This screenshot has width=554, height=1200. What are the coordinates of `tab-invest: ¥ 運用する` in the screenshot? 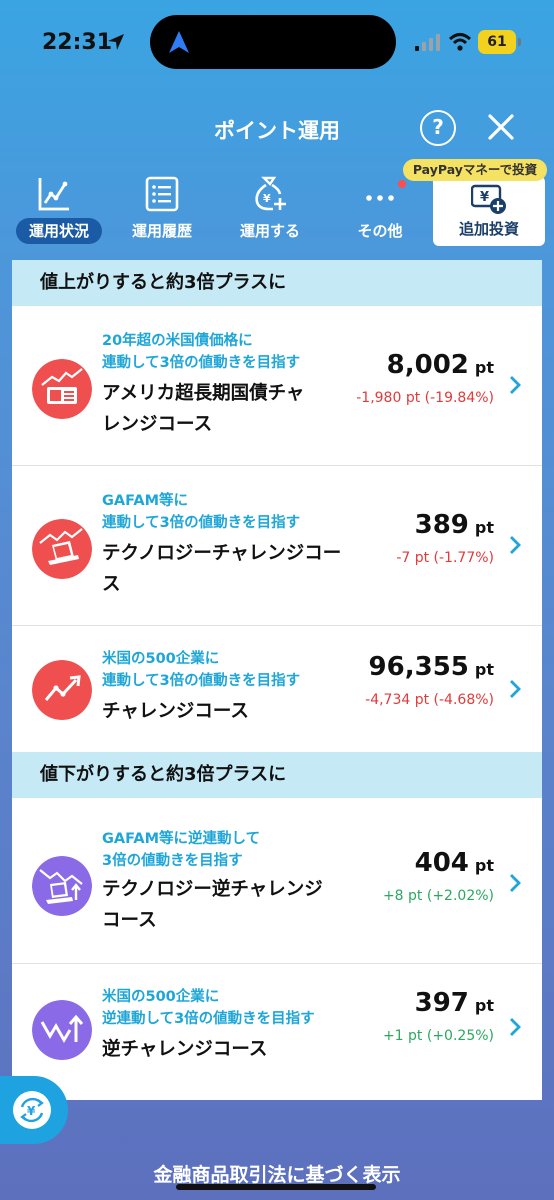 It's located at (270, 209).